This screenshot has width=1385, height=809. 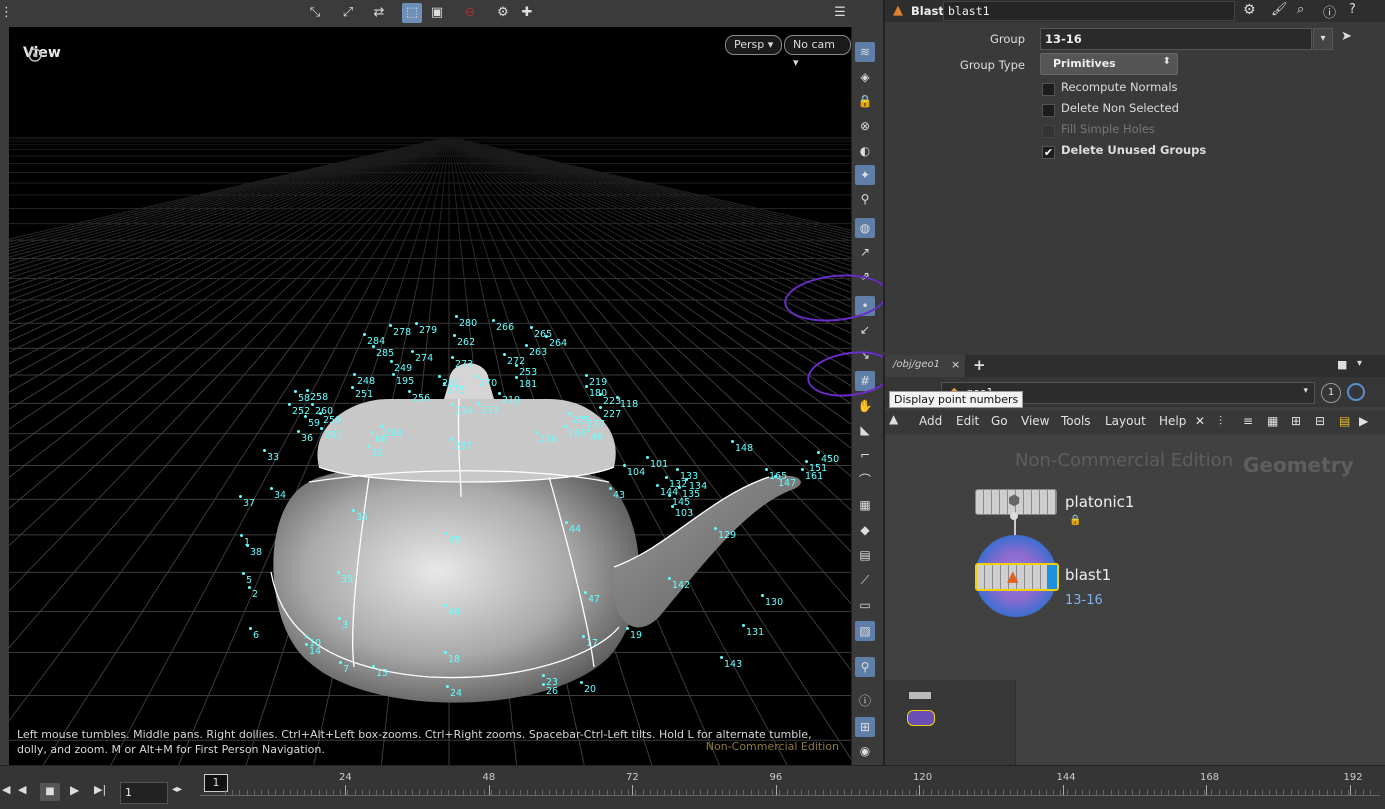 I want to click on link-icon, so click(x=1356, y=392).